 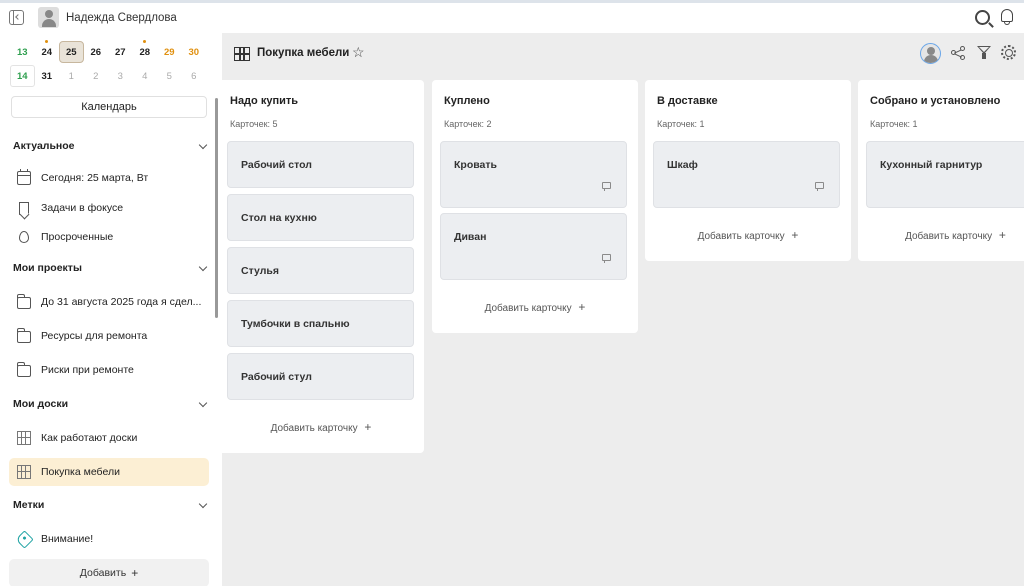 What do you see at coordinates (24, 208) in the screenshot?
I see `bookmark-icon` at bounding box center [24, 208].